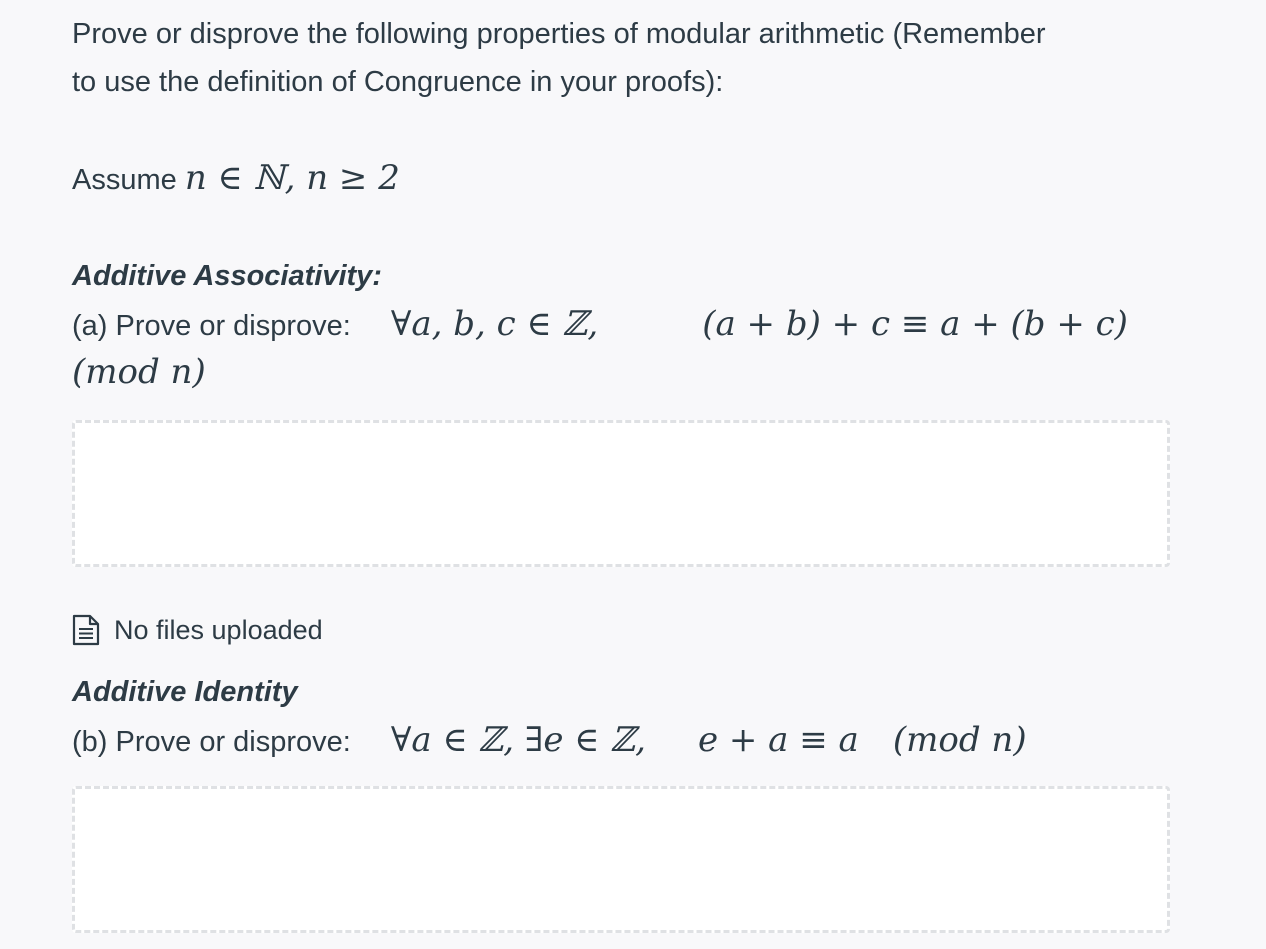 This screenshot has height=949, width=1266. Describe the element at coordinates (227, 276) in the screenshot. I see `section-title-associativity: Additive Associativity:` at that location.